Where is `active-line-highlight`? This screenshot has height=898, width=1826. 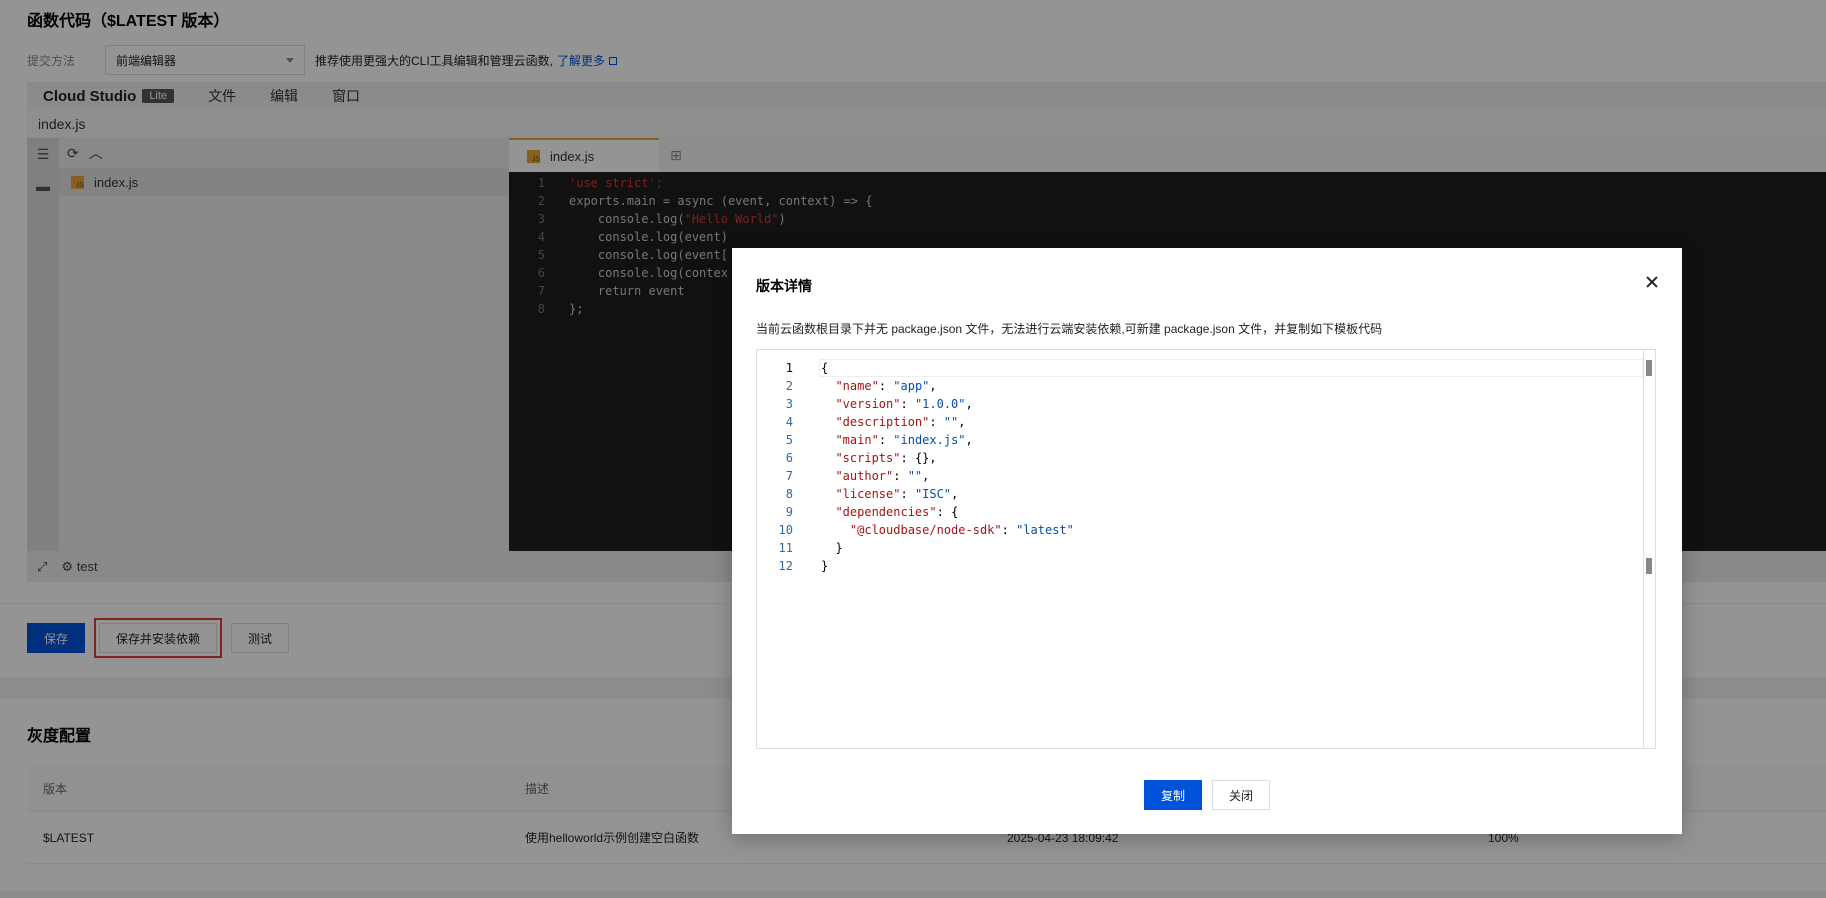
active-line-highlight is located at coordinates (1231, 368).